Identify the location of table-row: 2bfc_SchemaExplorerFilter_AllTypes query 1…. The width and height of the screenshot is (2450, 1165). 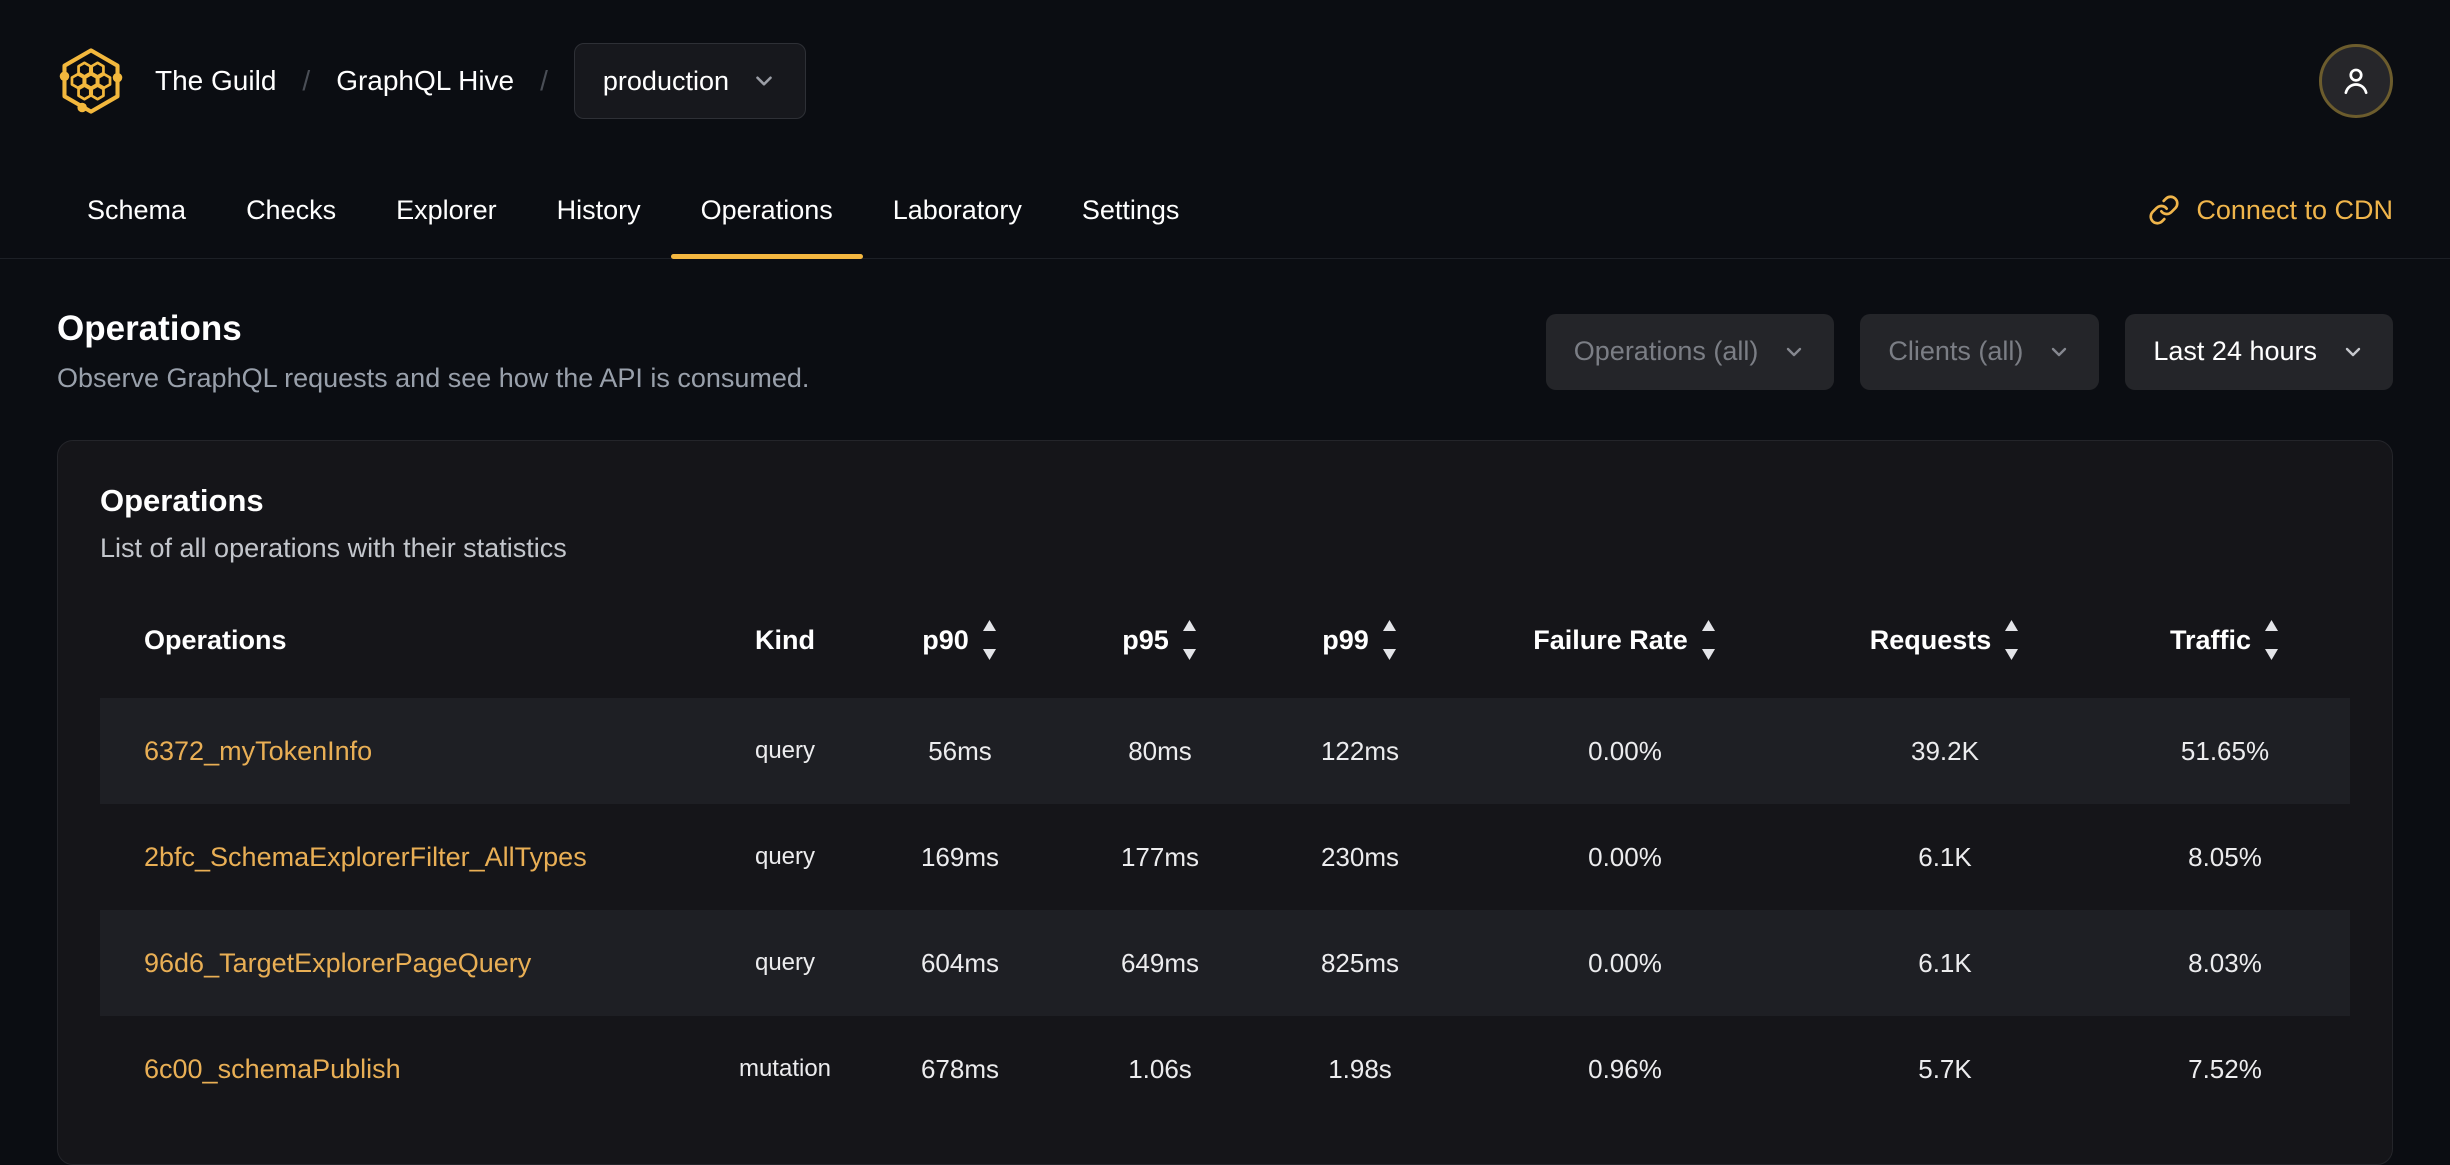
(1225, 857).